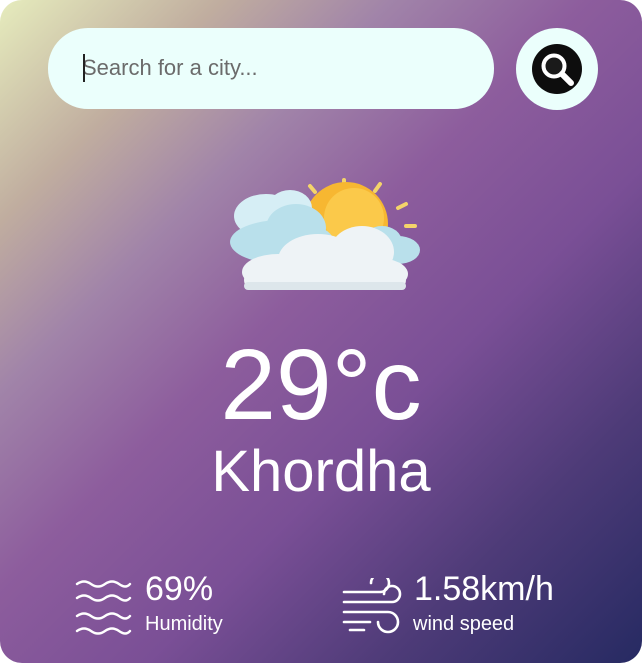 Image resolution: width=642 pixels, height=663 pixels. I want to click on text-cursor, so click(84, 68).